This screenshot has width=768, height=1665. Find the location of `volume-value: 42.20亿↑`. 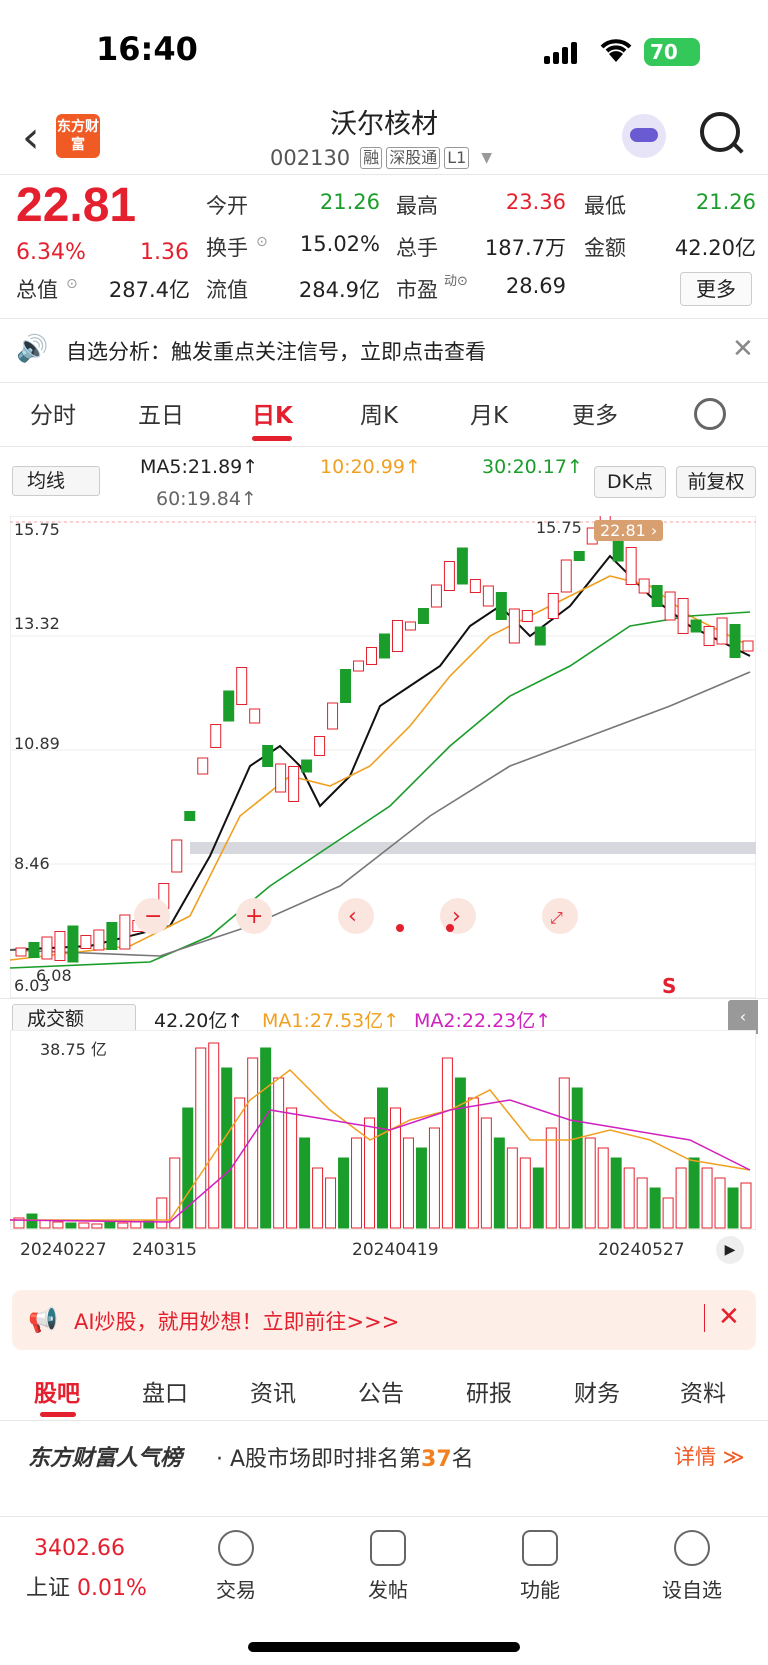

volume-value: 42.20亿↑ is located at coordinates (199, 1021).